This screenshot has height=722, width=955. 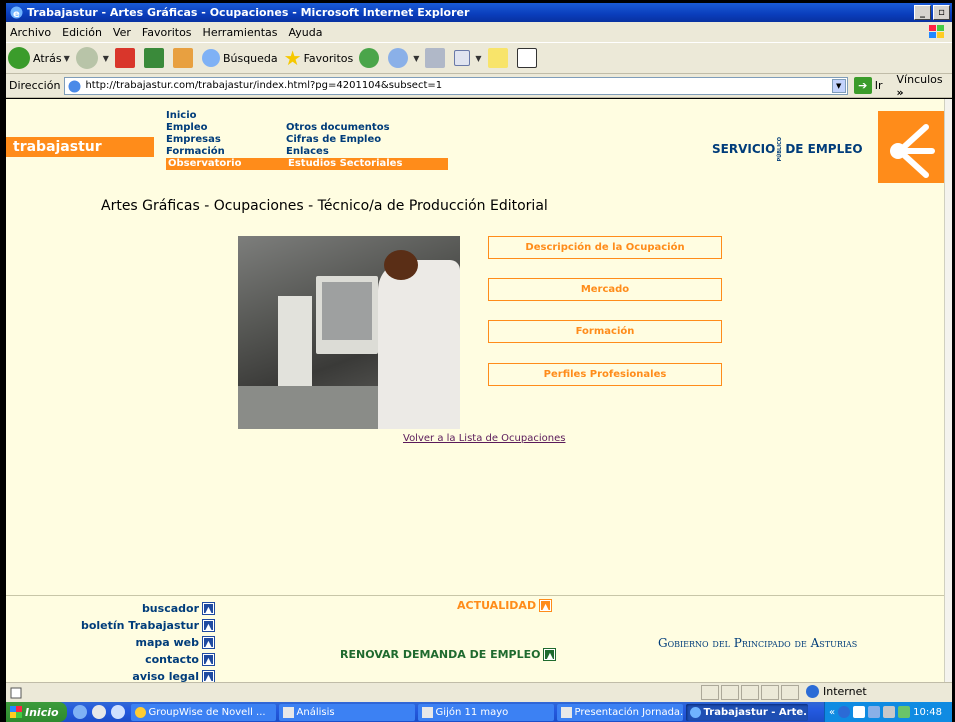 What do you see at coordinates (165, 676) in the screenshot?
I see `footer-link-label: aviso legal` at bounding box center [165, 676].